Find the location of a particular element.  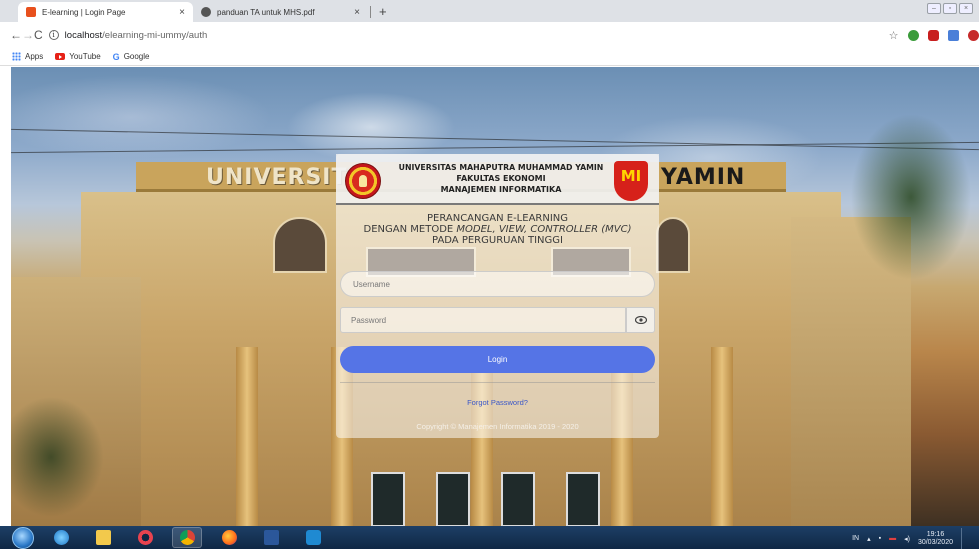

bookmark-youtube: YouTube is located at coordinates (78, 56).